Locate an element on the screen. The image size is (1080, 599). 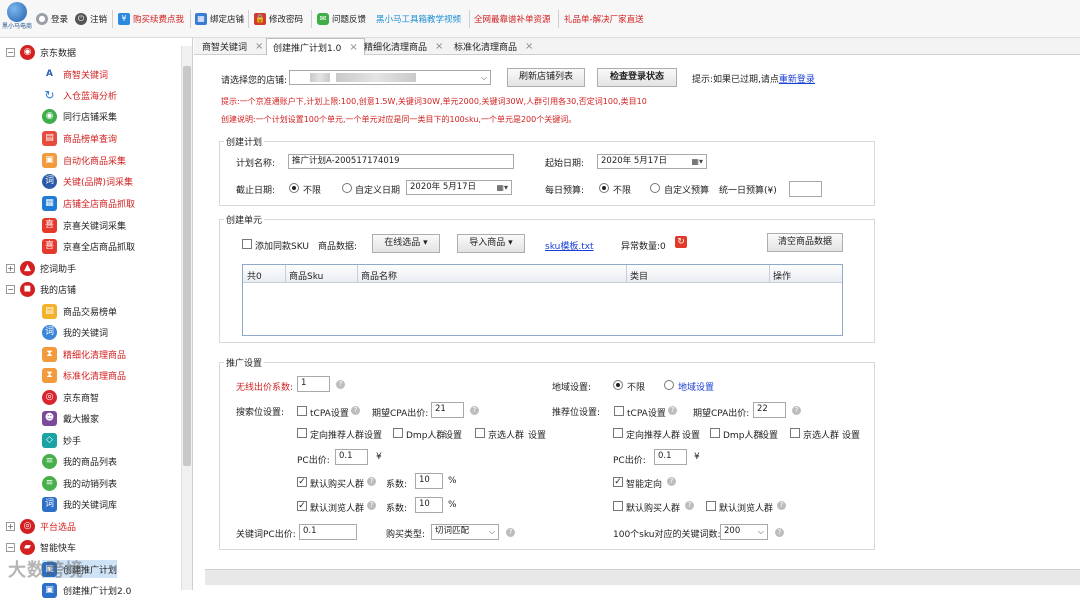
sidebar-item-store-scrape: ▦ 店铺全店商品抓取 is located at coordinates (88, 203).